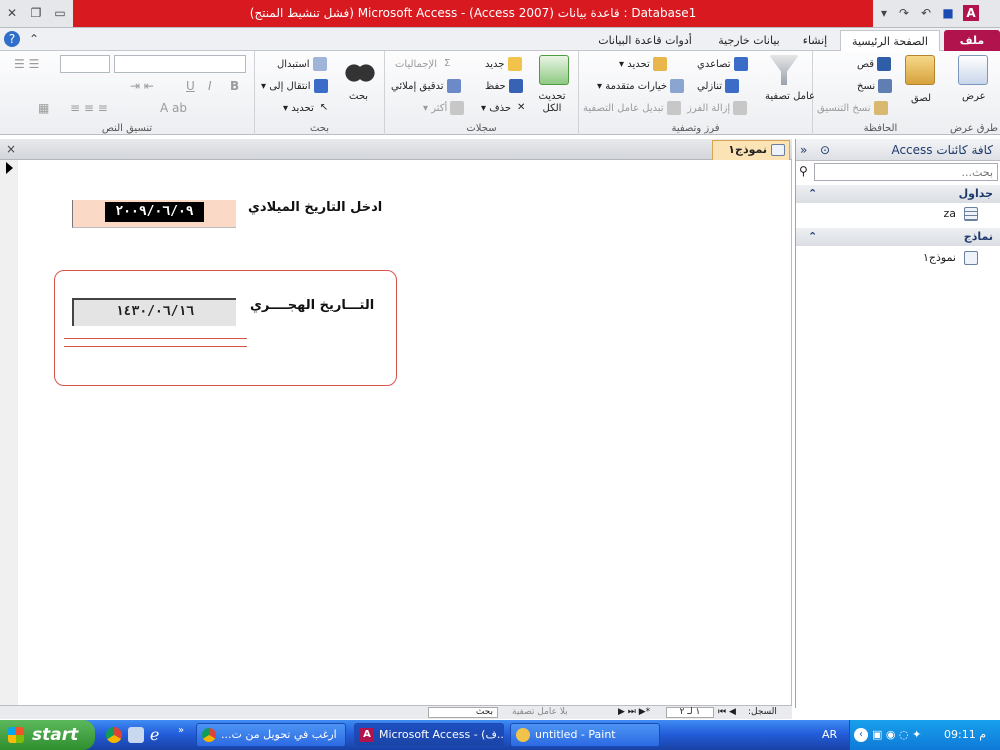 This screenshot has width=1000, height=750. I want to click on more-quicklaunch-icon: », so click(181, 730).